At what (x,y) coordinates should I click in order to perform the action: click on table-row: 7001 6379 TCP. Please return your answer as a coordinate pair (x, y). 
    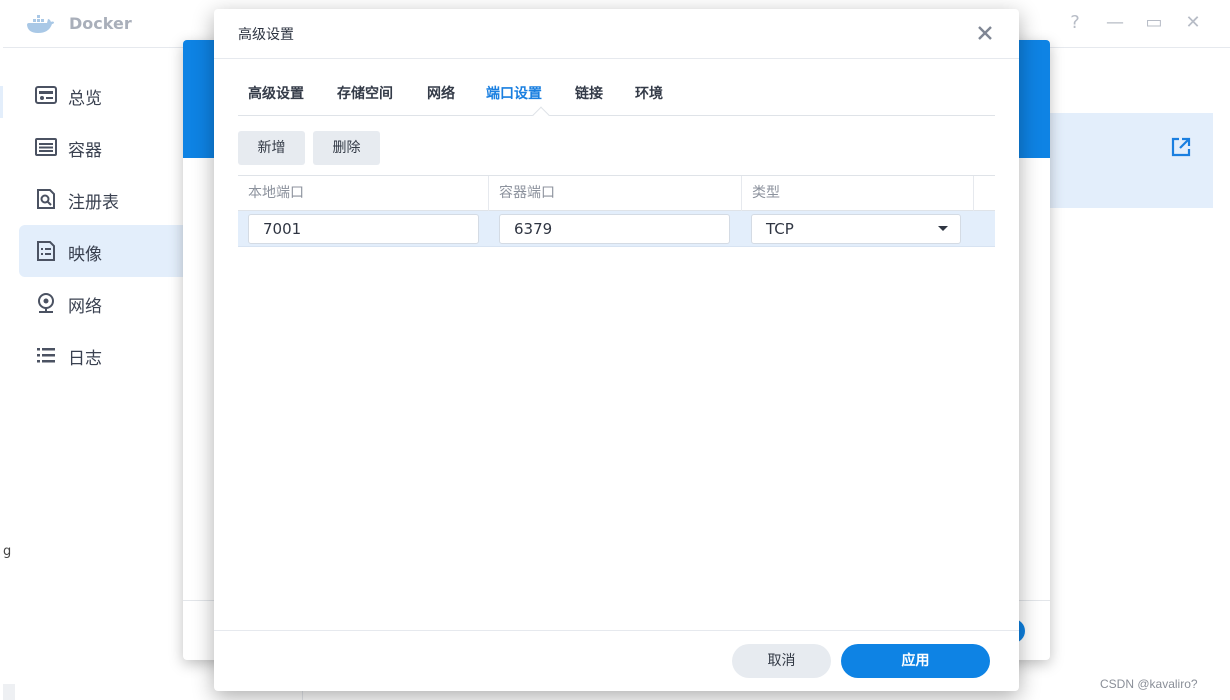
    Looking at the image, I should click on (616, 229).